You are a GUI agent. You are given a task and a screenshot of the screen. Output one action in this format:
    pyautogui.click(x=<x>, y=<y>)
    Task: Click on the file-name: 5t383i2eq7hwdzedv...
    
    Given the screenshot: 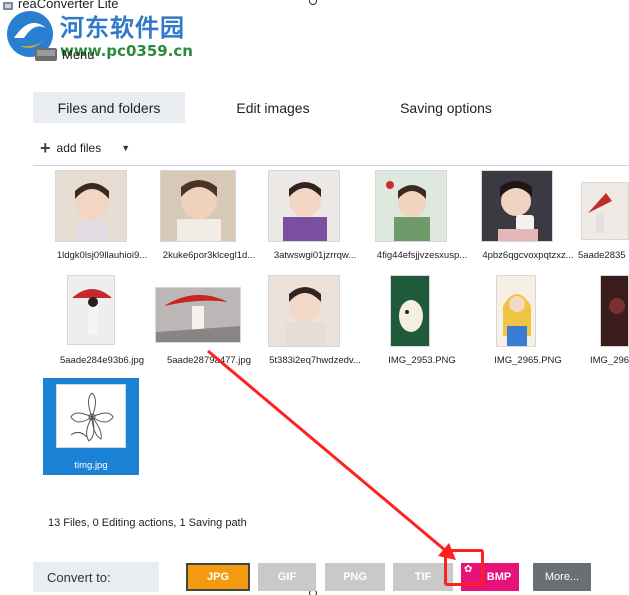 What is the action you would take?
    pyautogui.click(x=315, y=360)
    